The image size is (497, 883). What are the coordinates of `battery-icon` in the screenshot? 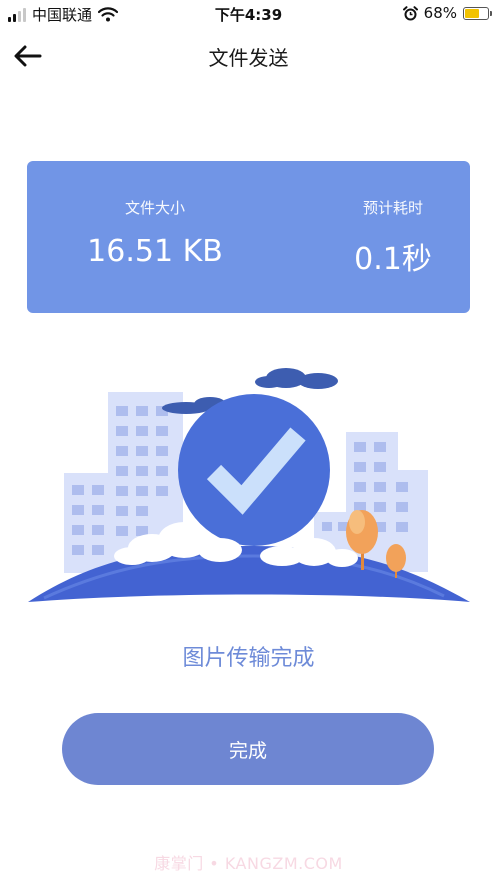 It's located at (477, 13).